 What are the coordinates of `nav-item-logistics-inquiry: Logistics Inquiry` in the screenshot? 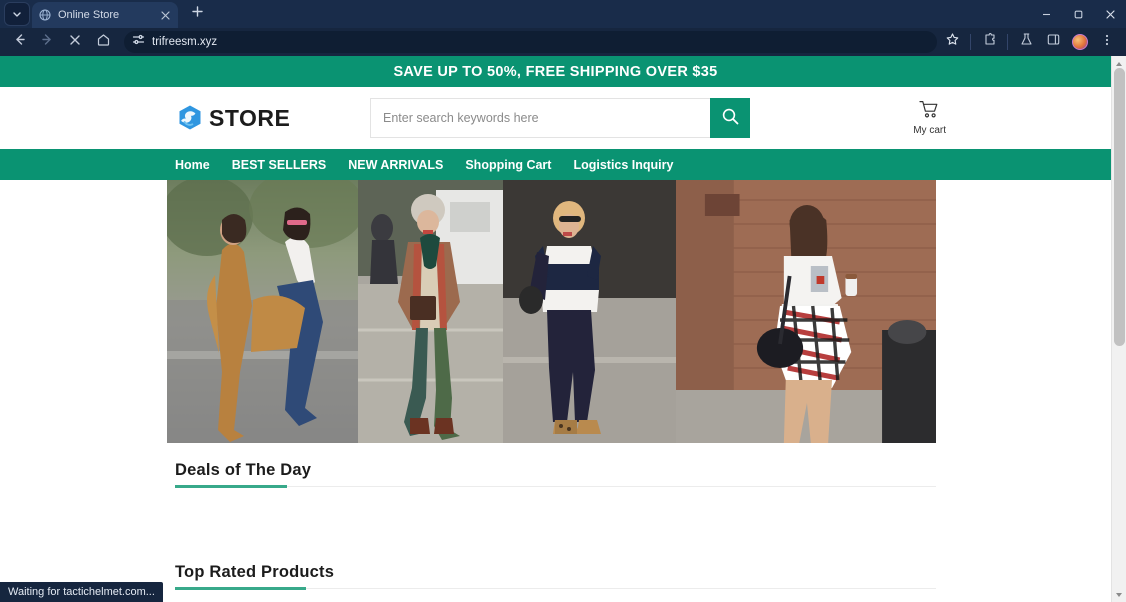 It's located at (623, 165).